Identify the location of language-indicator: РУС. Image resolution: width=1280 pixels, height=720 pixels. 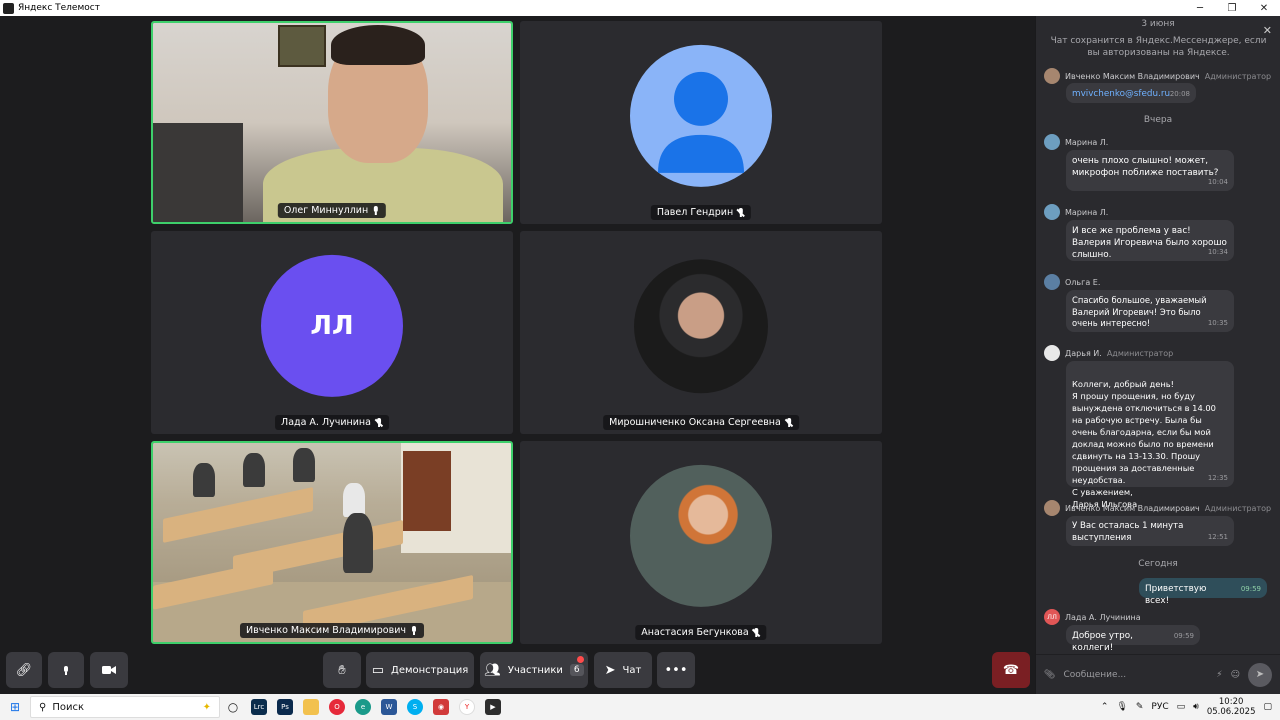
(1159, 707).